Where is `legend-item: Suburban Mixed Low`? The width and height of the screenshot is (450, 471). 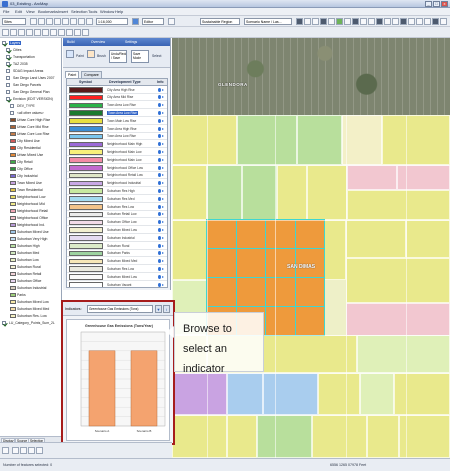 legend-item: Suburban Mixed Low is located at coordinates (30, 302).